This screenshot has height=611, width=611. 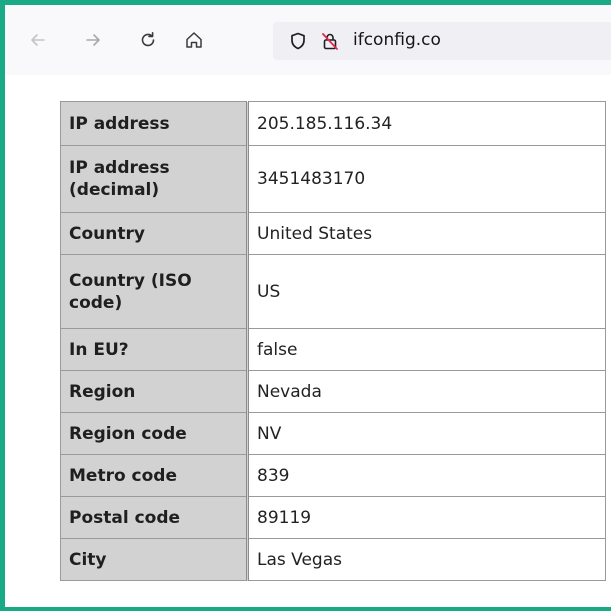 What do you see at coordinates (154, 517) in the screenshot?
I see `row-key: Postal code` at bounding box center [154, 517].